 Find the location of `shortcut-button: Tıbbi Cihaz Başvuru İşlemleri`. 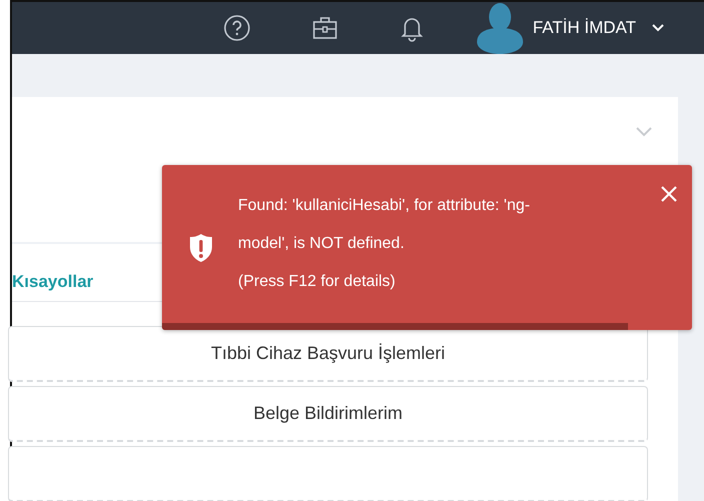

shortcut-button: Tıbbi Cihaz Başvuru İşlemleri is located at coordinates (328, 354).